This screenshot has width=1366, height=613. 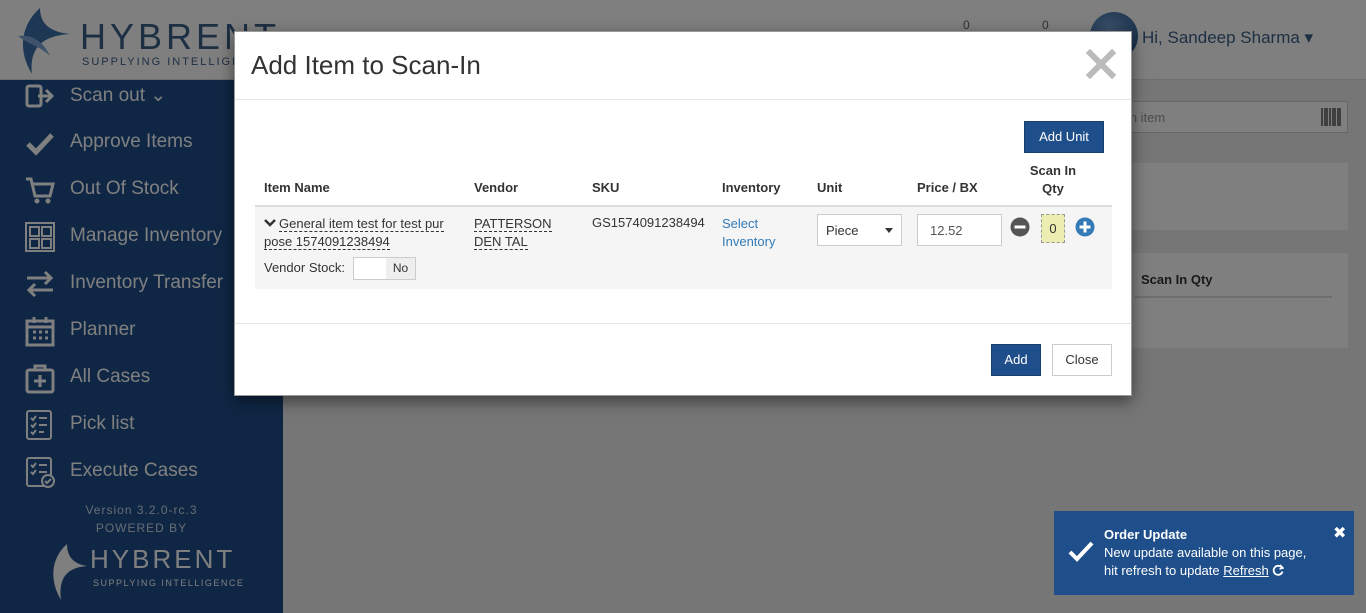 What do you see at coordinates (1278, 570) in the screenshot?
I see `refresh-icon` at bounding box center [1278, 570].